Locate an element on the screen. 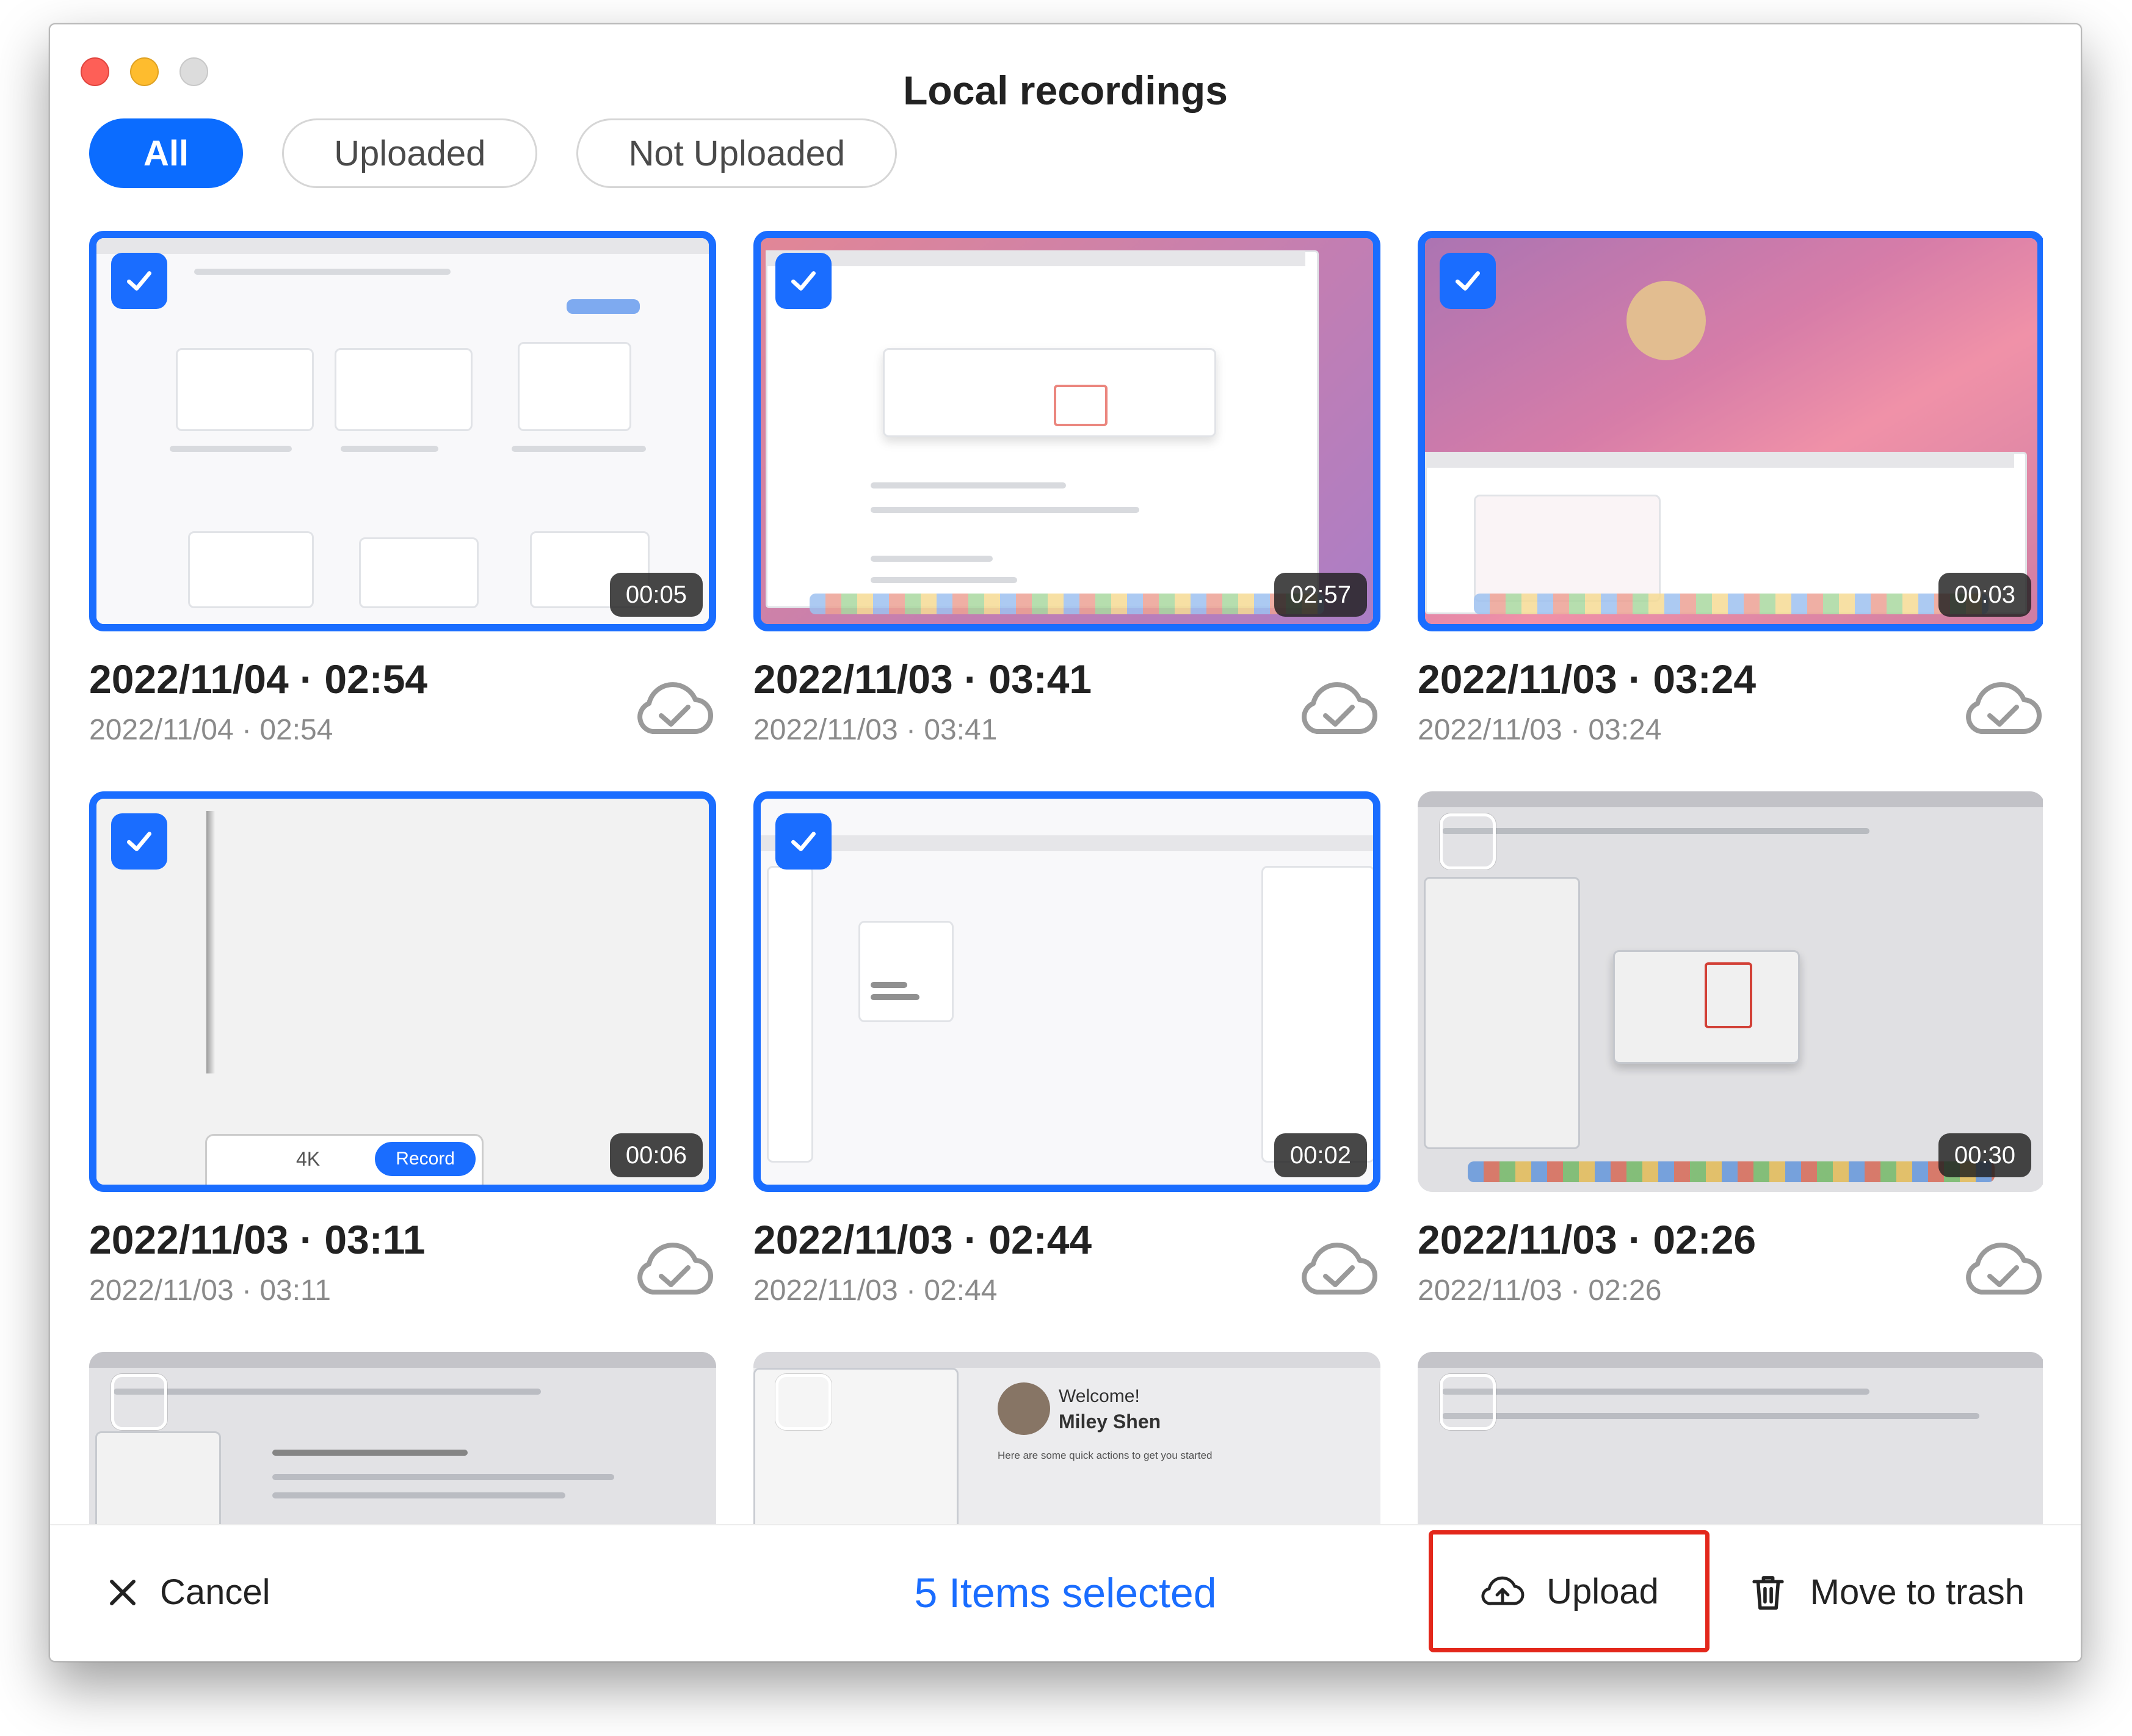  recording-thumbnail: 00:02 is located at coordinates (1067, 992).